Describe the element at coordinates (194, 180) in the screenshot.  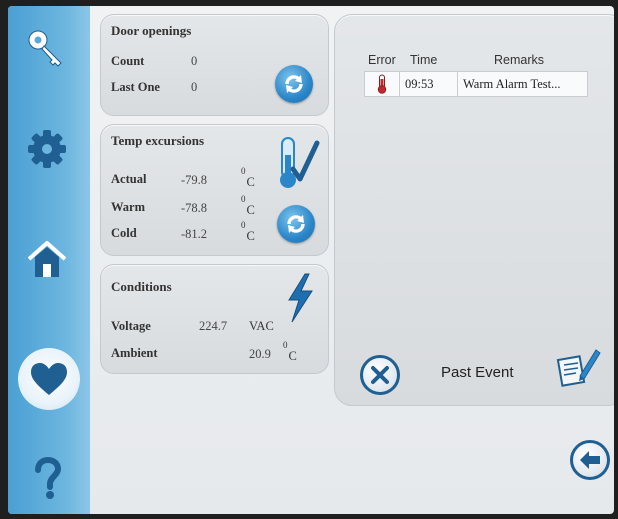
I see `actual-value: -79.8` at that location.